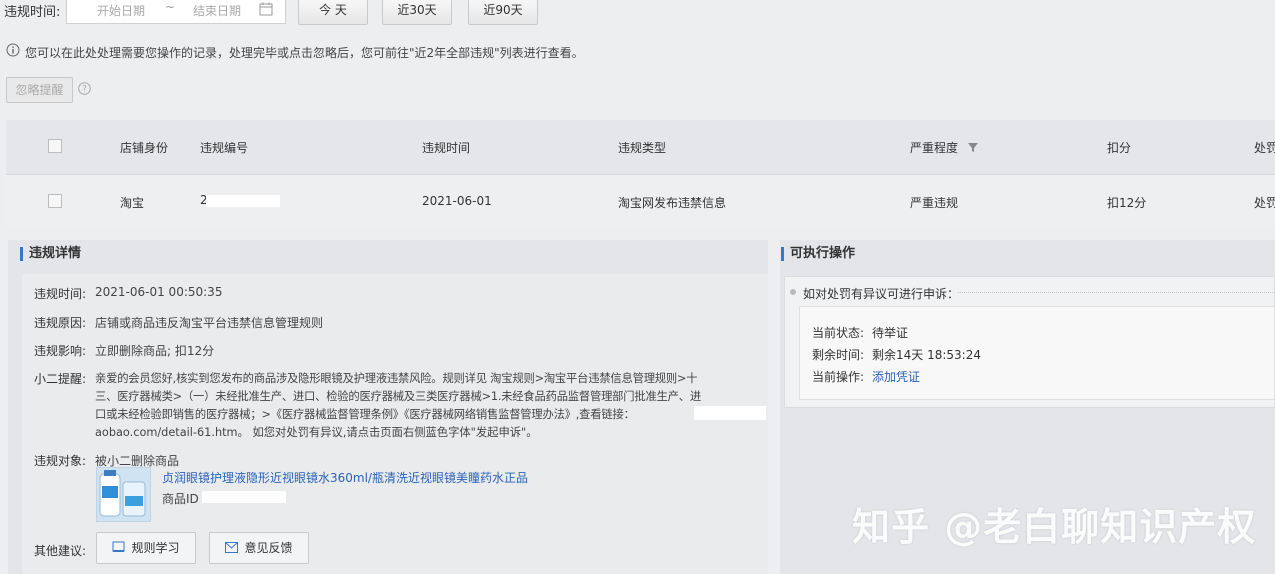 This screenshot has height=574, width=1275. I want to click on rules-learning-button: 规则学习, so click(146, 548).